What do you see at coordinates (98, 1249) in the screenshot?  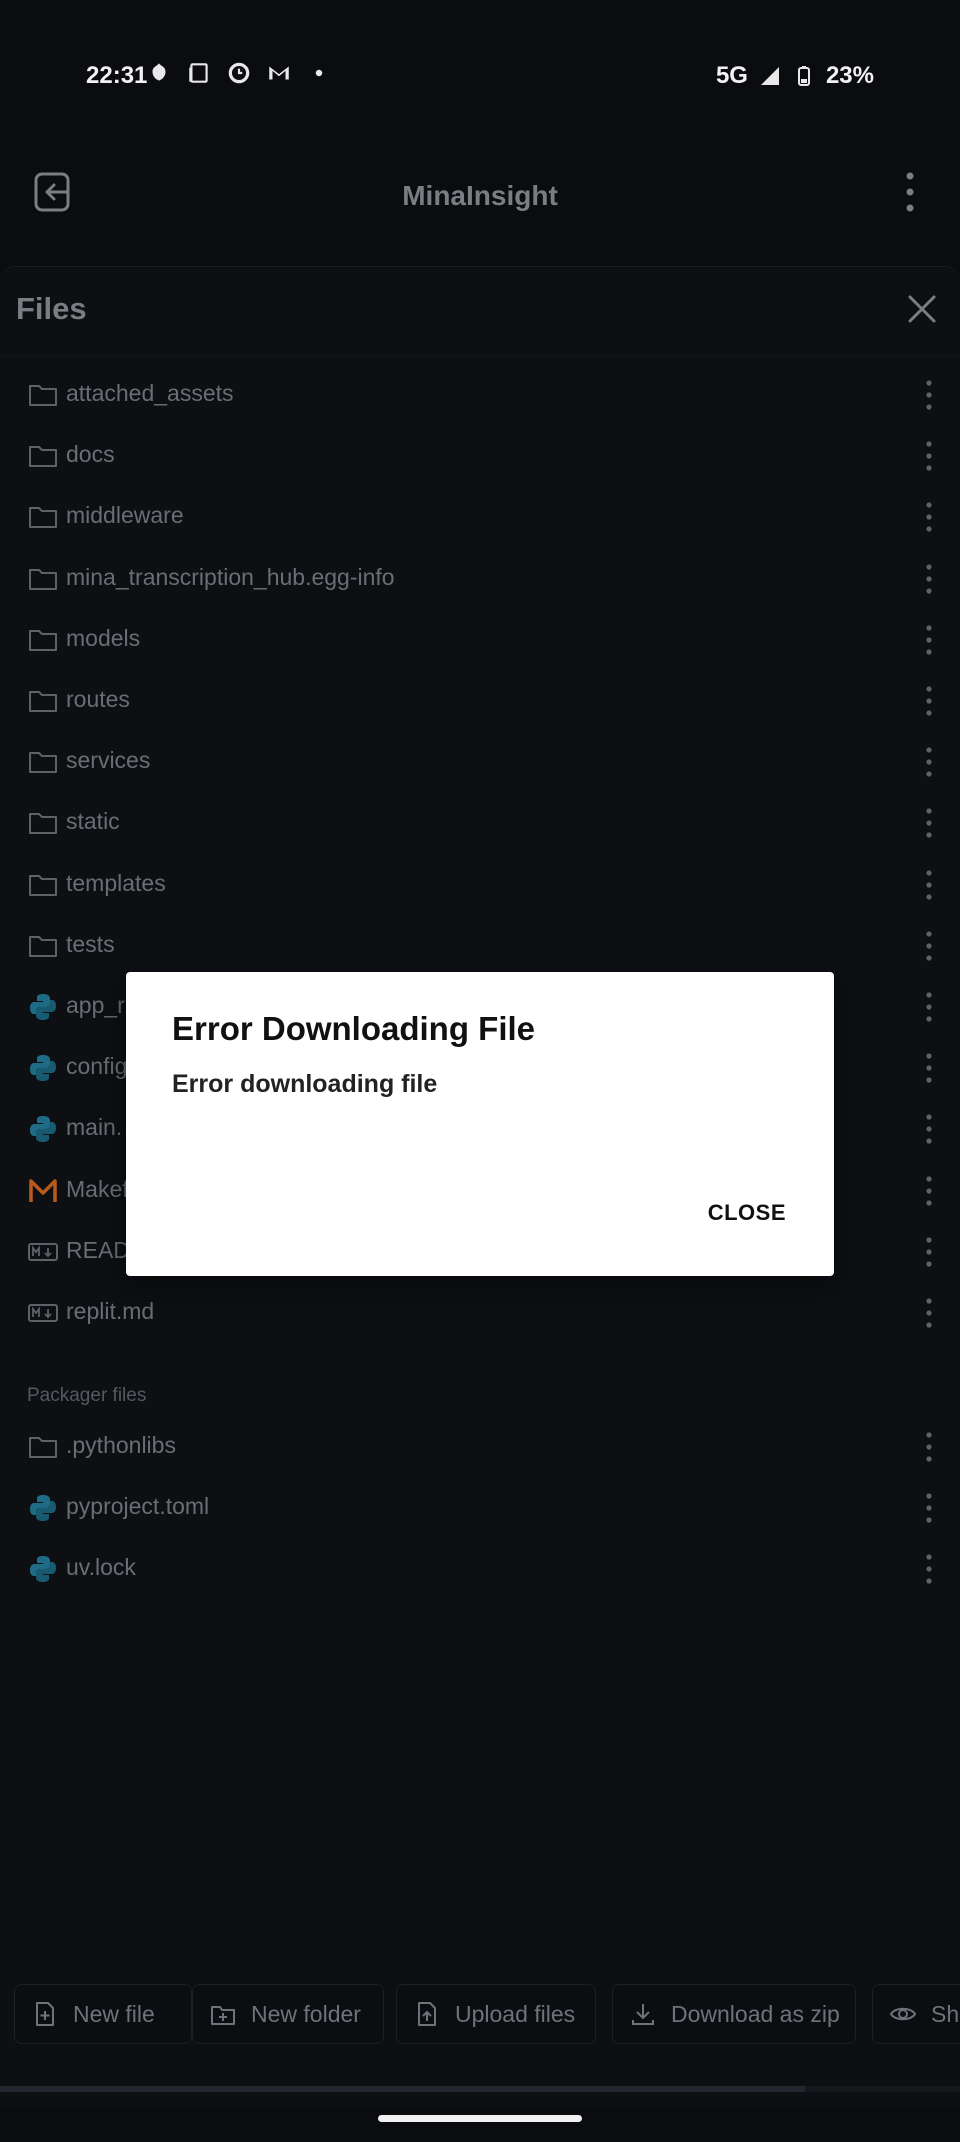 I see `file-label: READ` at bounding box center [98, 1249].